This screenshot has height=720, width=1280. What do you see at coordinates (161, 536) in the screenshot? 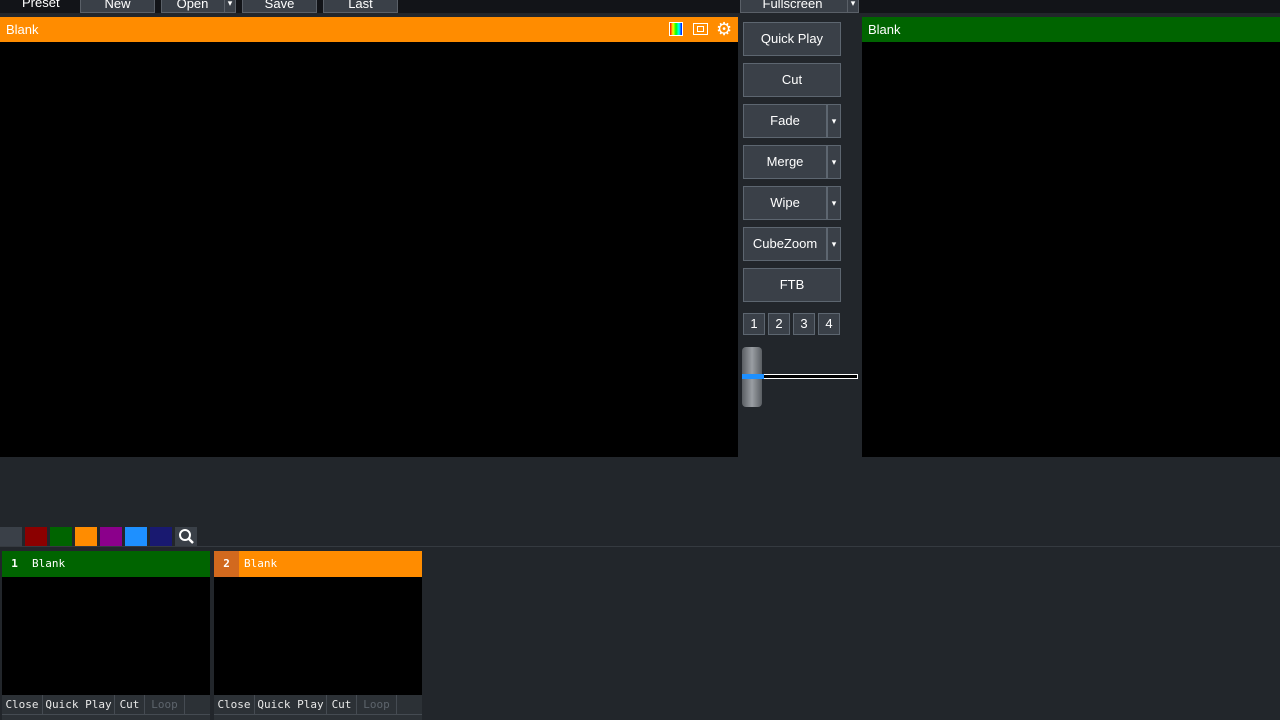
I see `filter-navy-swatch` at bounding box center [161, 536].